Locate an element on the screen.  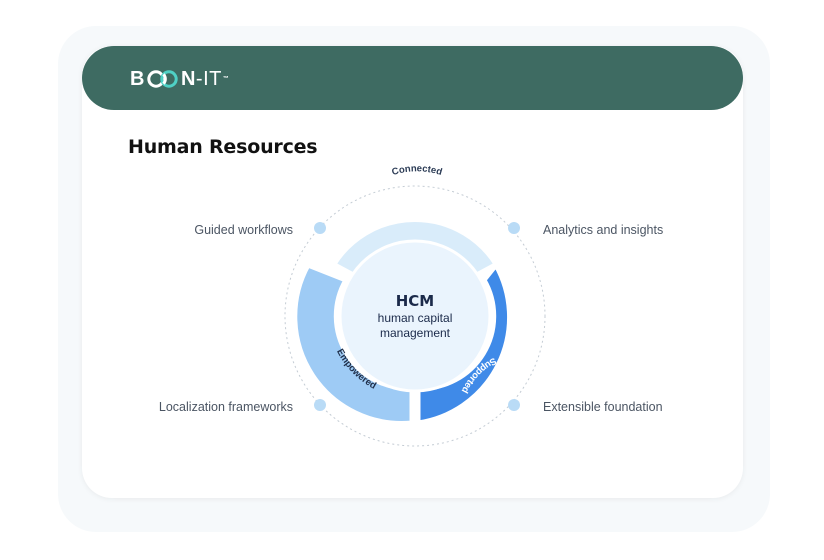
segment-label-connected: Connected is located at coordinates (417, 170).